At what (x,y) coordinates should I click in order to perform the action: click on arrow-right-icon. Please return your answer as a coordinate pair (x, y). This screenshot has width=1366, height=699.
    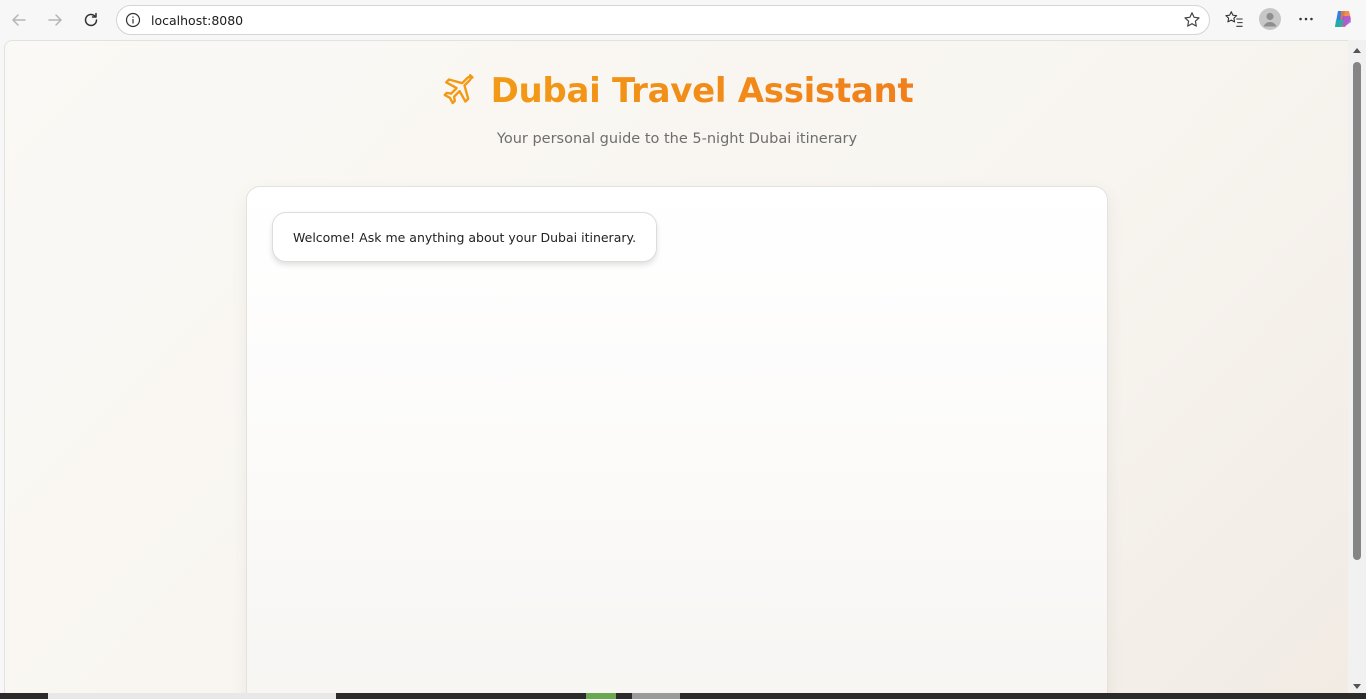
    Looking at the image, I should click on (55, 20).